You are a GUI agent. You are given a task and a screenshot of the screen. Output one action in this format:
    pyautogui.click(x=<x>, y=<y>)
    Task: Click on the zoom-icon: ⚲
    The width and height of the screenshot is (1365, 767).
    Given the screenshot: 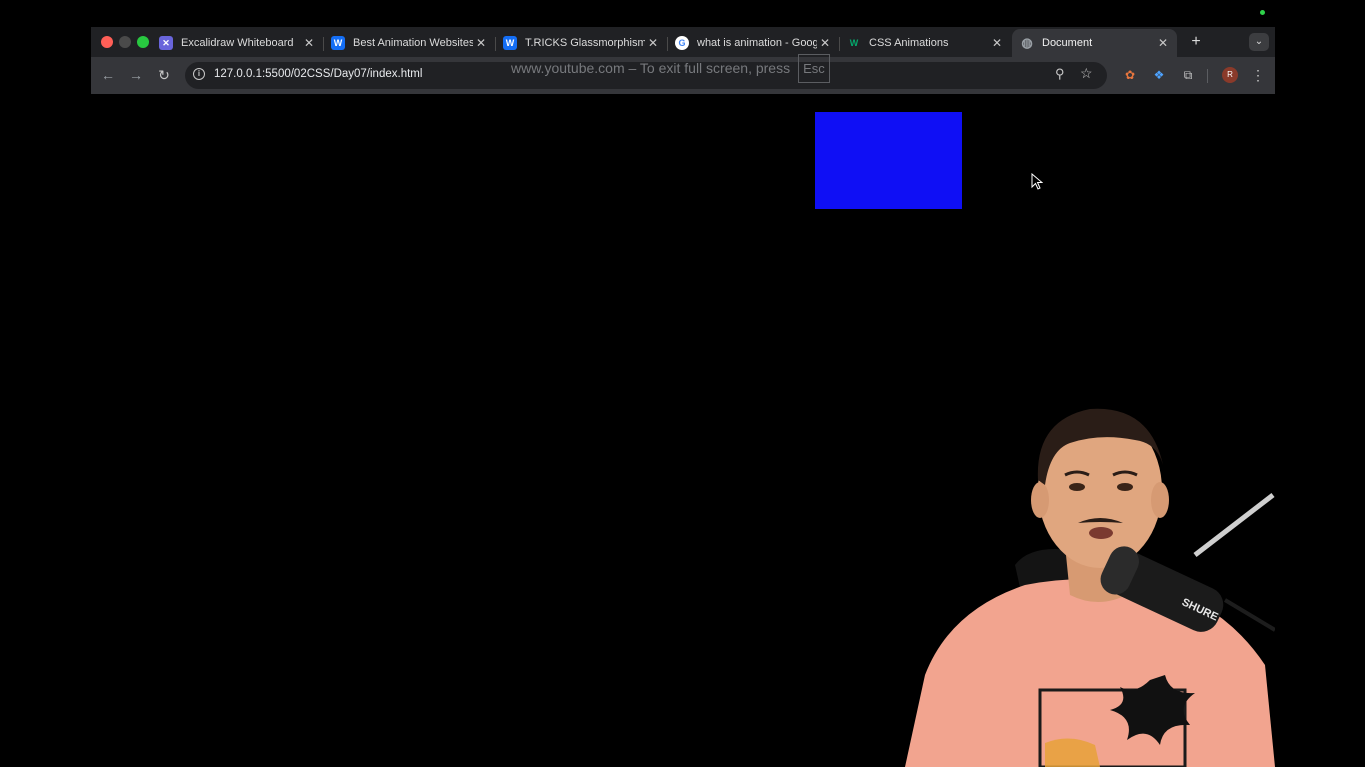 What is the action you would take?
    pyautogui.click(x=1060, y=74)
    